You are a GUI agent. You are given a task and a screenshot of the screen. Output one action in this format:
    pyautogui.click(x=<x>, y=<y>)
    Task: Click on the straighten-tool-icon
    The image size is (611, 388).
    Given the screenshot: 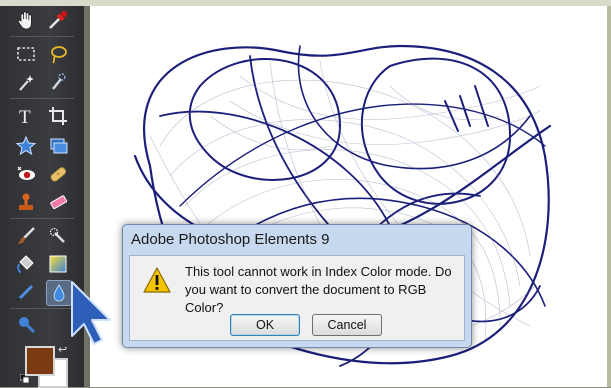 What is the action you would take?
    pyautogui.click(x=59, y=146)
    